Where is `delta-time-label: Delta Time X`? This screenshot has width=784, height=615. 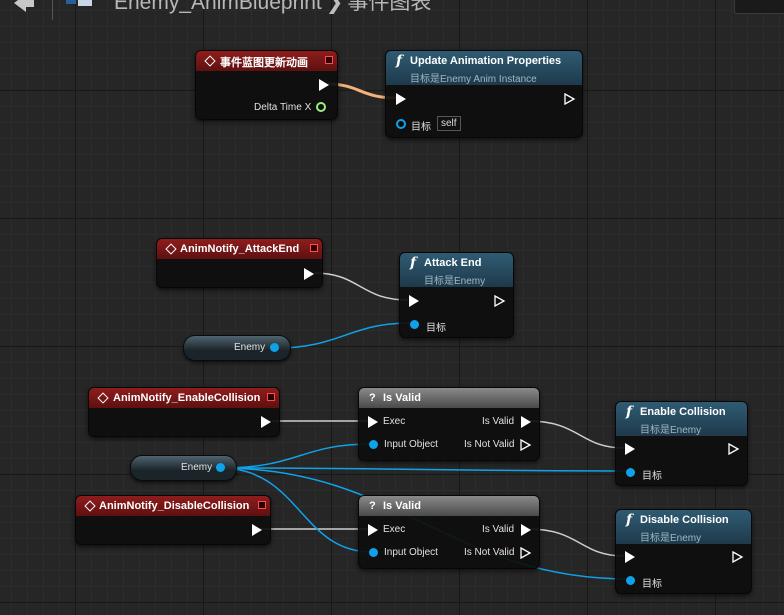 delta-time-label: Delta Time X is located at coordinates (283, 107).